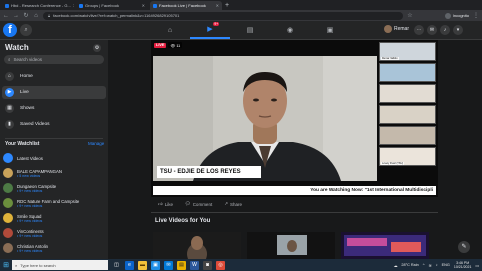 The height and width of the screenshot is (271, 482). I want to click on browser-tab-facebook-live: Facebook Live | Facebook ✕, so click(186, 5).